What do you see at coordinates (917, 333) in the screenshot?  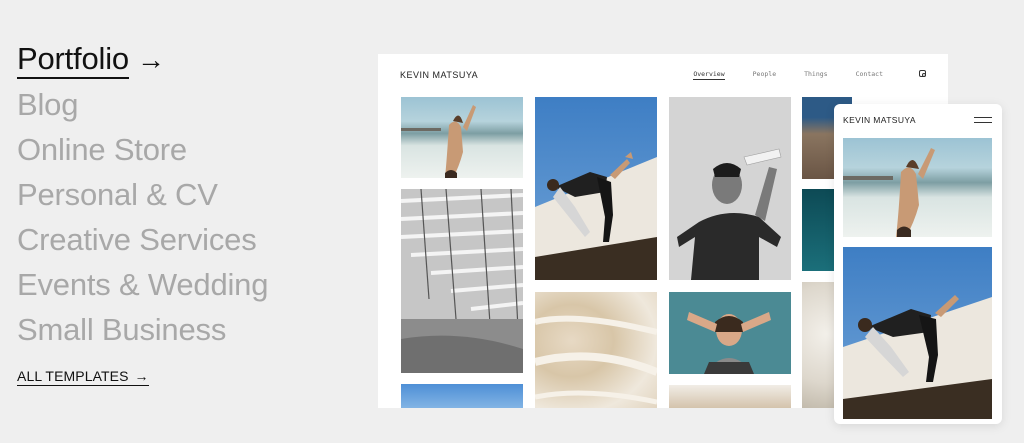 I see `mobile-photo-man-on-wall` at bounding box center [917, 333].